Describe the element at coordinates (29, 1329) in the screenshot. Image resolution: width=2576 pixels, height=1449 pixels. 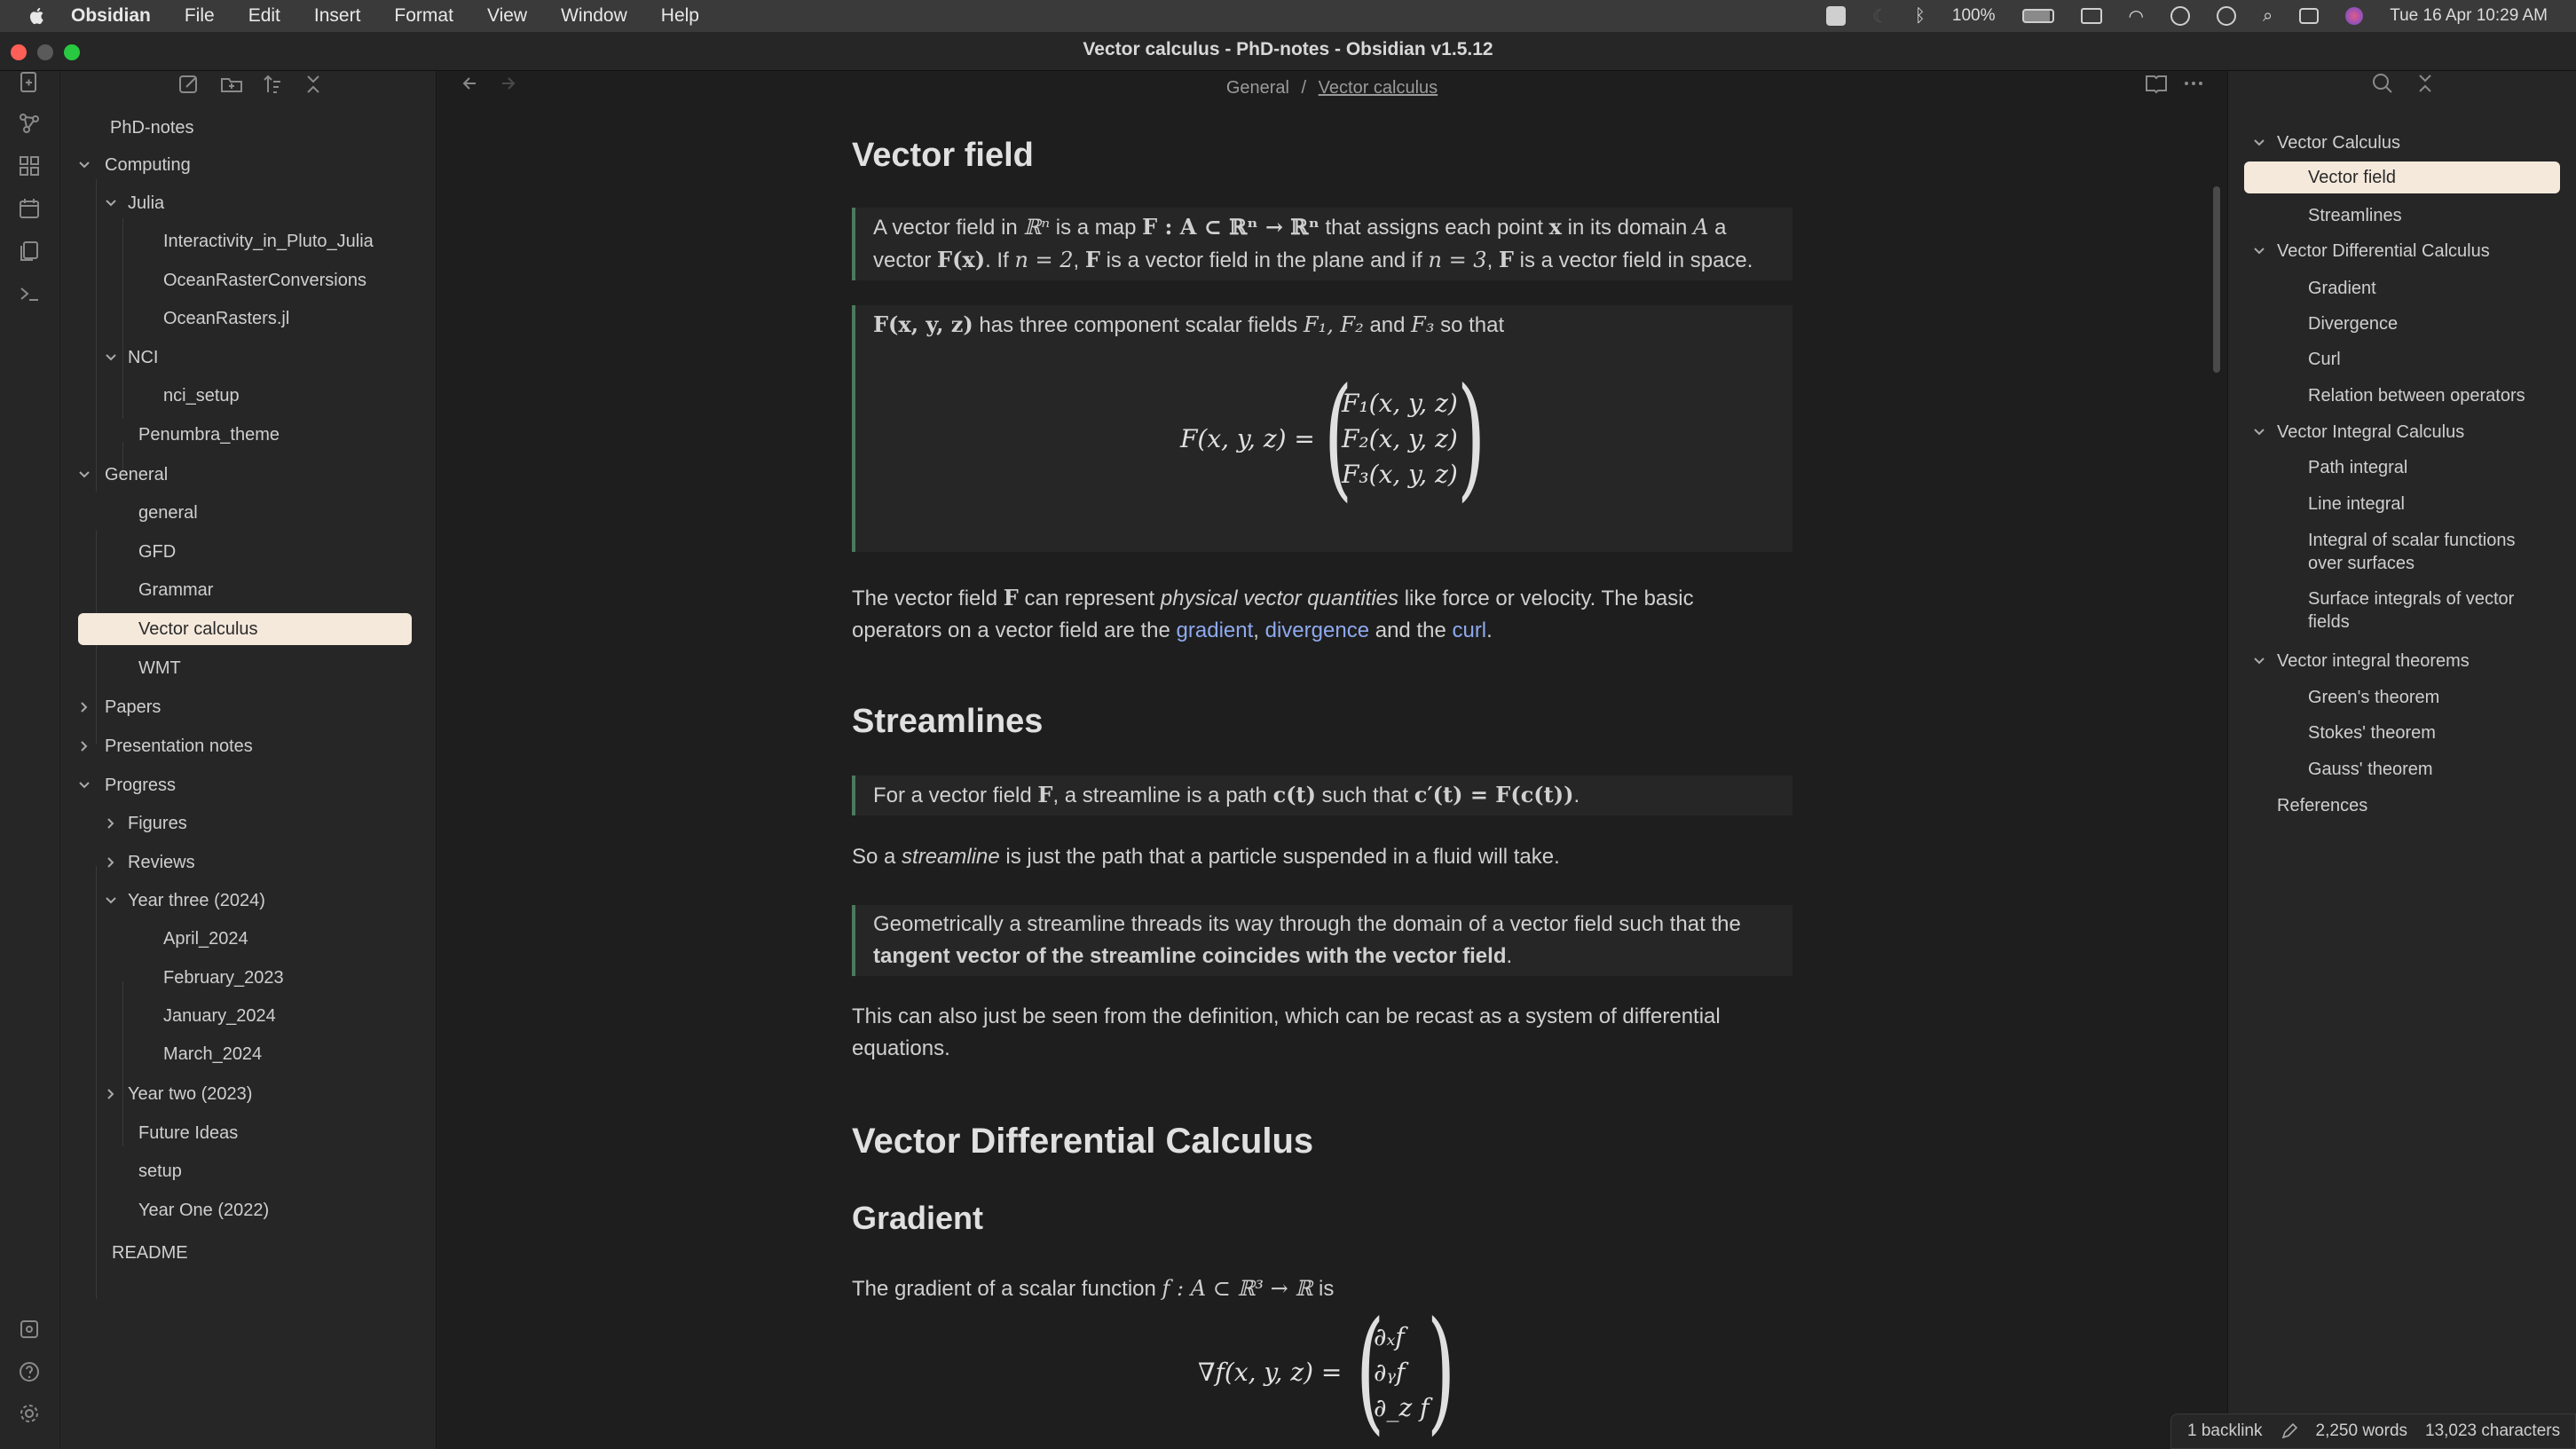
I see `vault-switcher-icon` at that location.